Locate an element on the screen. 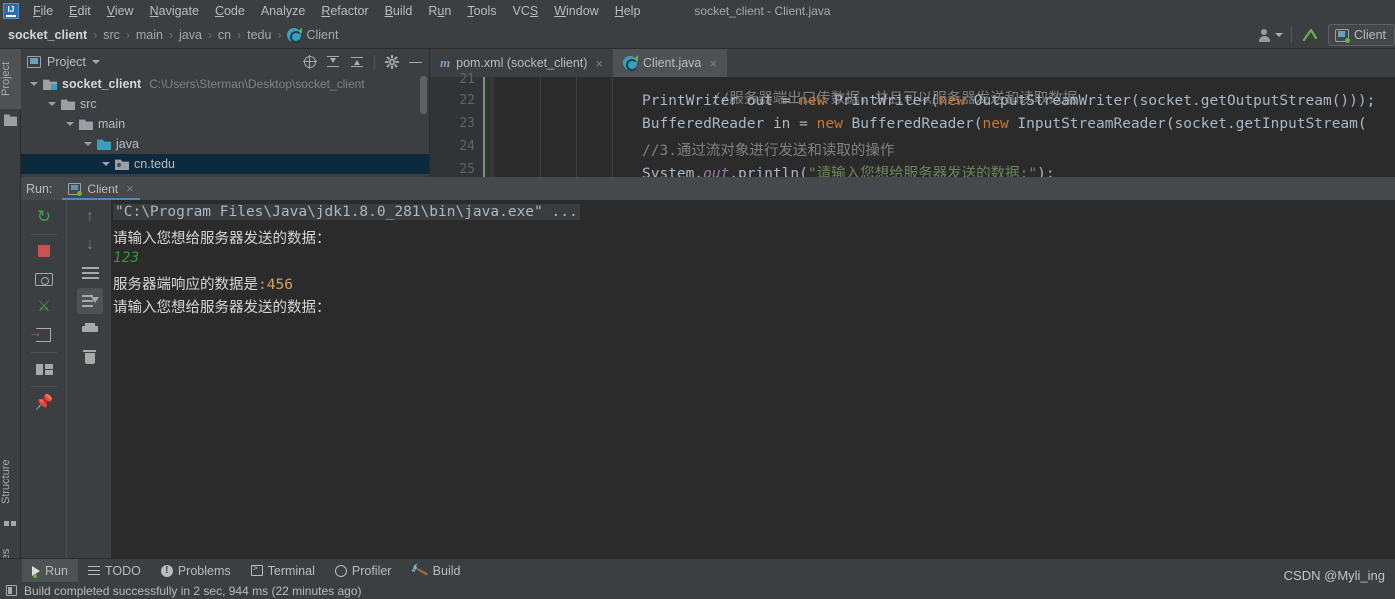  tree-row-cn-tedu: cn.tedu is located at coordinates (225, 164).